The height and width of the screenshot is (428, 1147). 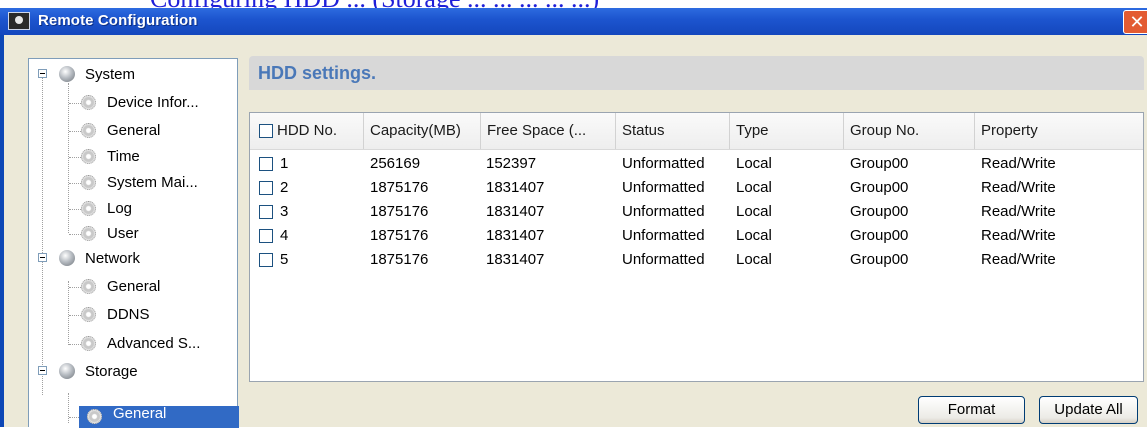 I want to click on tree-item-time: Time, so click(x=158, y=157).